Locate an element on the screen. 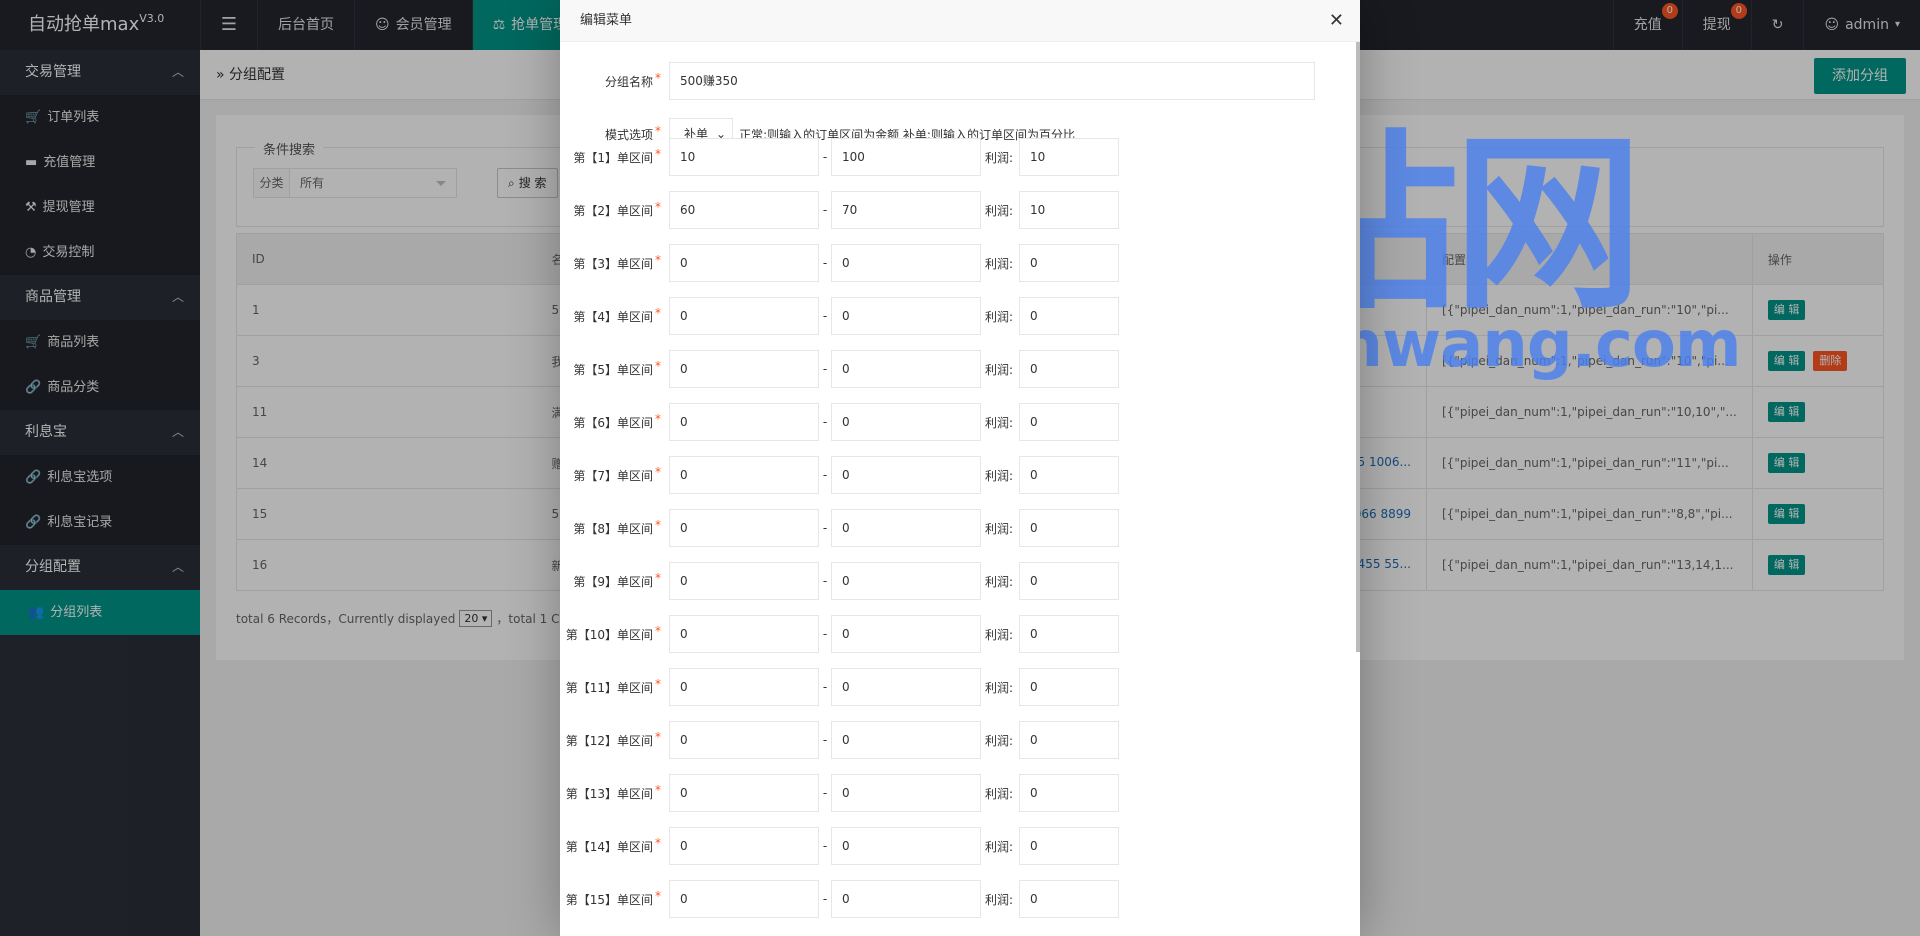 The height and width of the screenshot is (936, 1920). label-text: 第【12】单区间 is located at coordinates (609, 740).